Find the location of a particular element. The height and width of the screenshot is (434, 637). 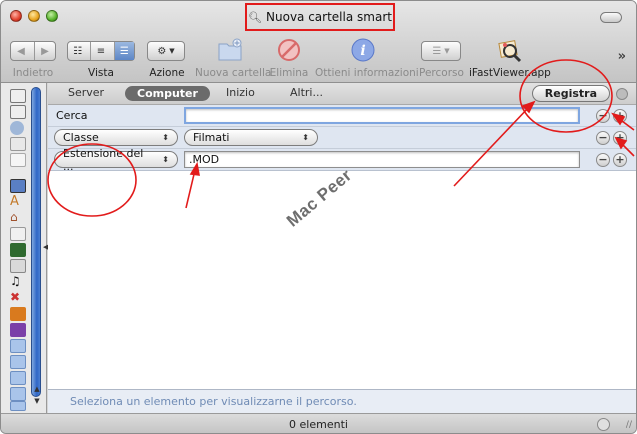

attribute-popup-extension: Estensione del ... ⬍ is located at coordinates (116, 160).